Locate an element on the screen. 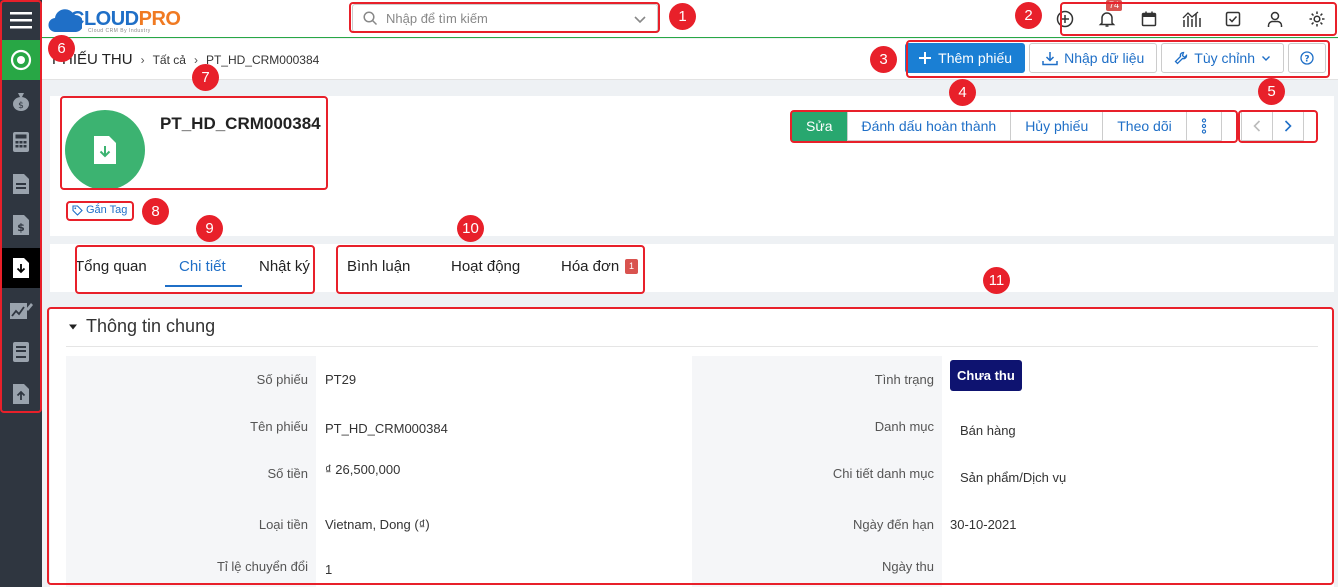 This screenshot has height=587, width=1338. logo-part2: PRO is located at coordinates (159, 18).